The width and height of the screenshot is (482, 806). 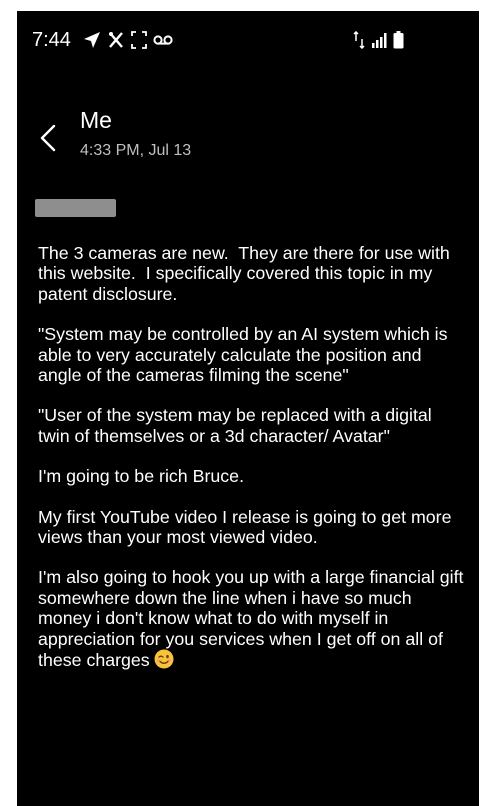 What do you see at coordinates (51, 40) in the screenshot?
I see `status-time: 7:44` at bounding box center [51, 40].